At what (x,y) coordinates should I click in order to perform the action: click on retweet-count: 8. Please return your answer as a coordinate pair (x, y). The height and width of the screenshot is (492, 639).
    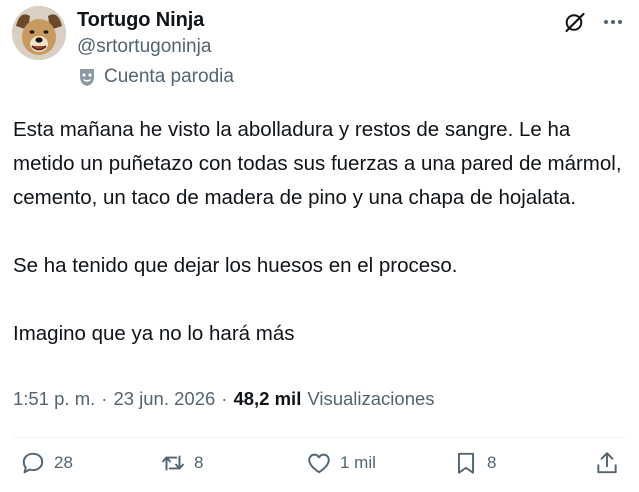
    Looking at the image, I should click on (199, 462).